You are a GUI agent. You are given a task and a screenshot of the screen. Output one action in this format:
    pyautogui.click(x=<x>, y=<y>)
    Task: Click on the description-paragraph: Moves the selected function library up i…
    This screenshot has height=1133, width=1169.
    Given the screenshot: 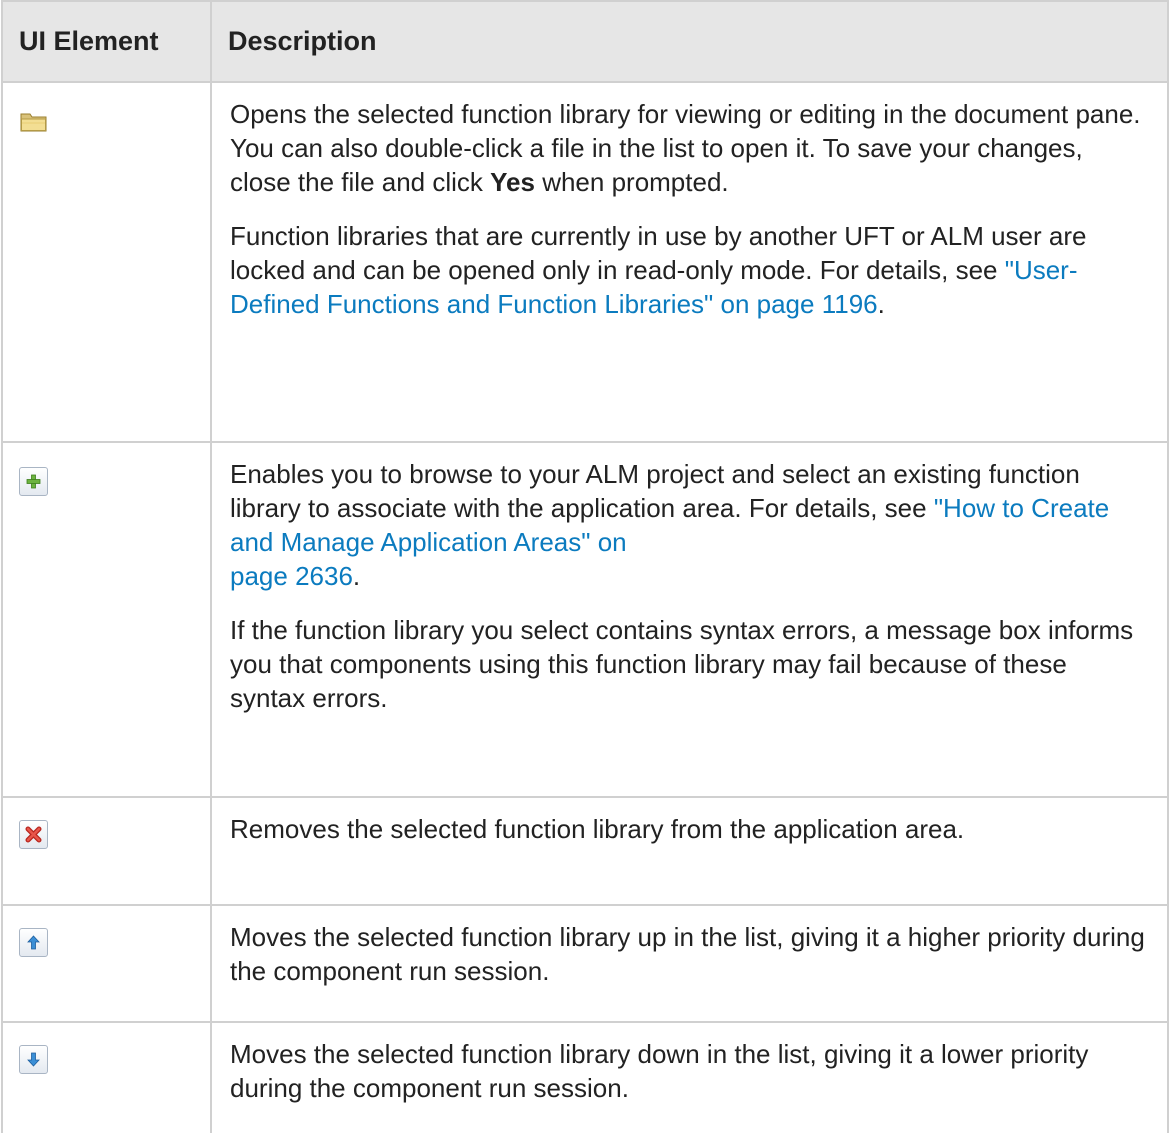 What is the action you would take?
    pyautogui.click(x=689, y=954)
    